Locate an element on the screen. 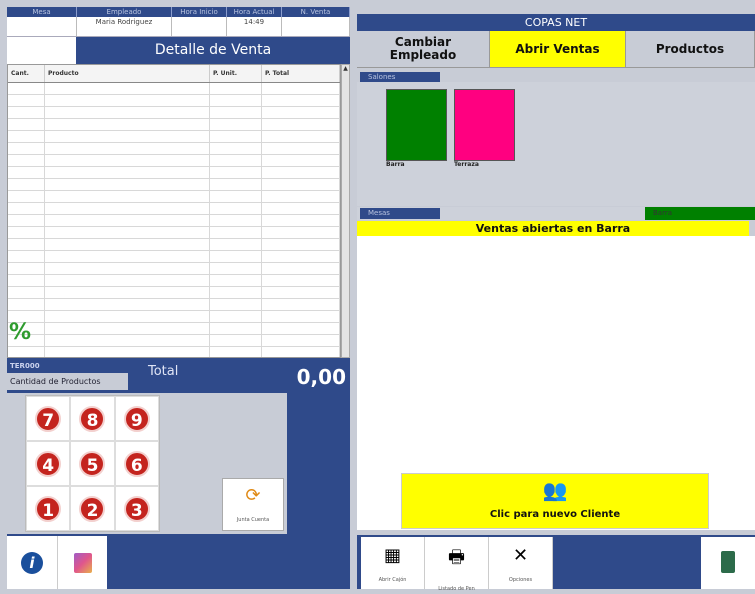 The width and height of the screenshot is (755, 594). cantidad-productos-label: Cantidad de Productos is located at coordinates (67, 381).